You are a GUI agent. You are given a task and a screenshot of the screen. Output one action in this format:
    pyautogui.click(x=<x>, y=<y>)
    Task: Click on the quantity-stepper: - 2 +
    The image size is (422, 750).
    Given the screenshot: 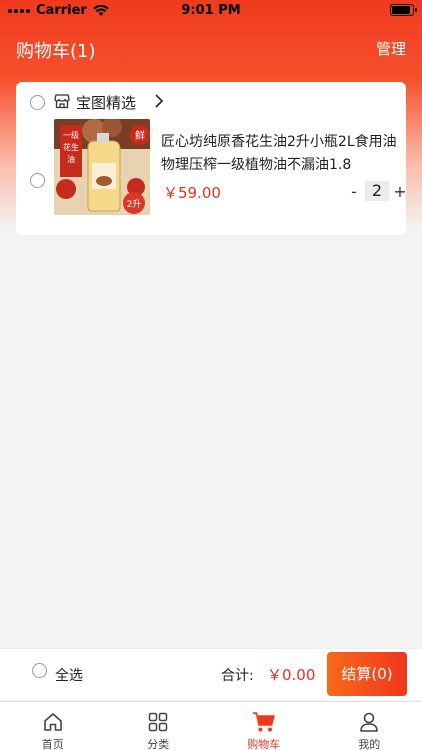 What is the action you would take?
    pyautogui.click(x=377, y=191)
    